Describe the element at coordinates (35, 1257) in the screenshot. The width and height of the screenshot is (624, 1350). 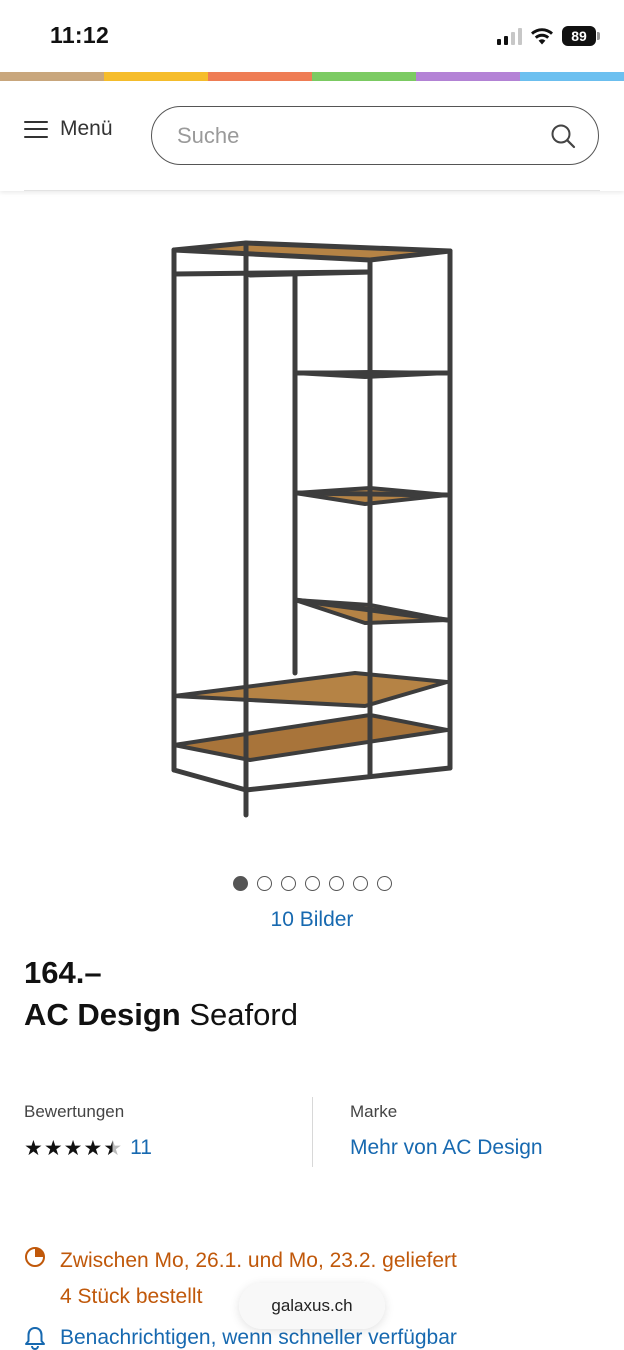
I see `delivery-clock-icon` at that location.